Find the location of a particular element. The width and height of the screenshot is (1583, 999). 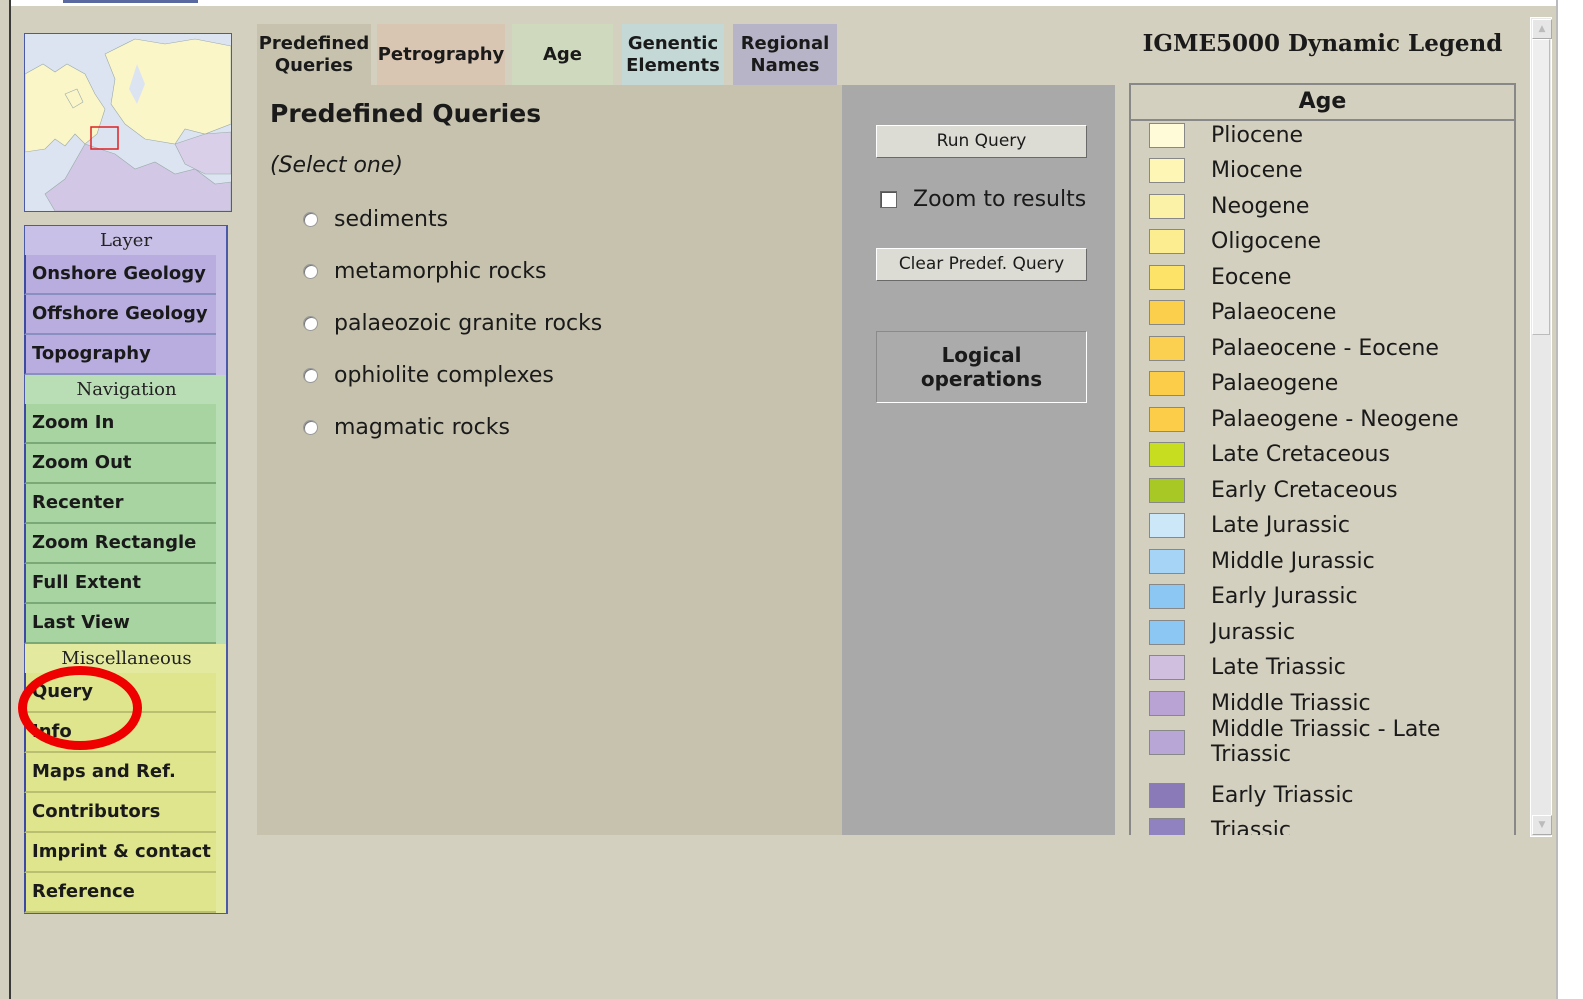

tab-age: Age is located at coordinates (562, 54).